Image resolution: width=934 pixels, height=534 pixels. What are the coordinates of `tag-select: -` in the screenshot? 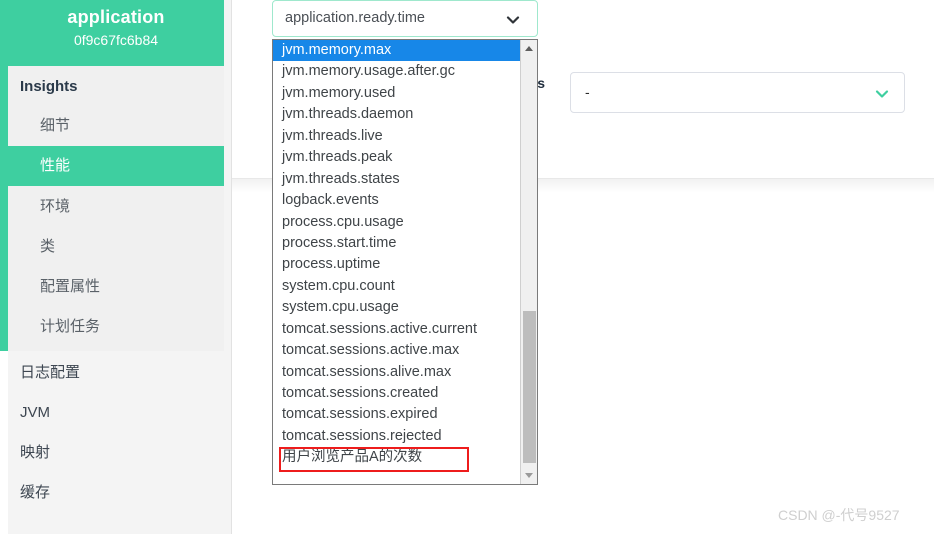 It's located at (737, 92).